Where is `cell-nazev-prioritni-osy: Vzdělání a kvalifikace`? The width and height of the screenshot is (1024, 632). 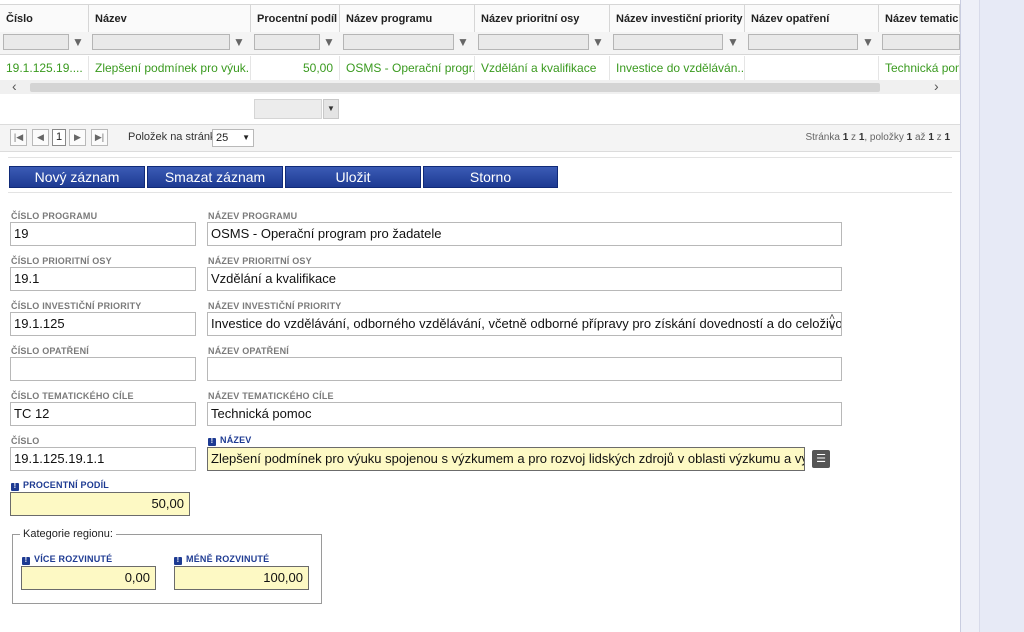 cell-nazev-prioritni-osy: Vzdělání a kvalifikace is located at coordinates (542, 68).